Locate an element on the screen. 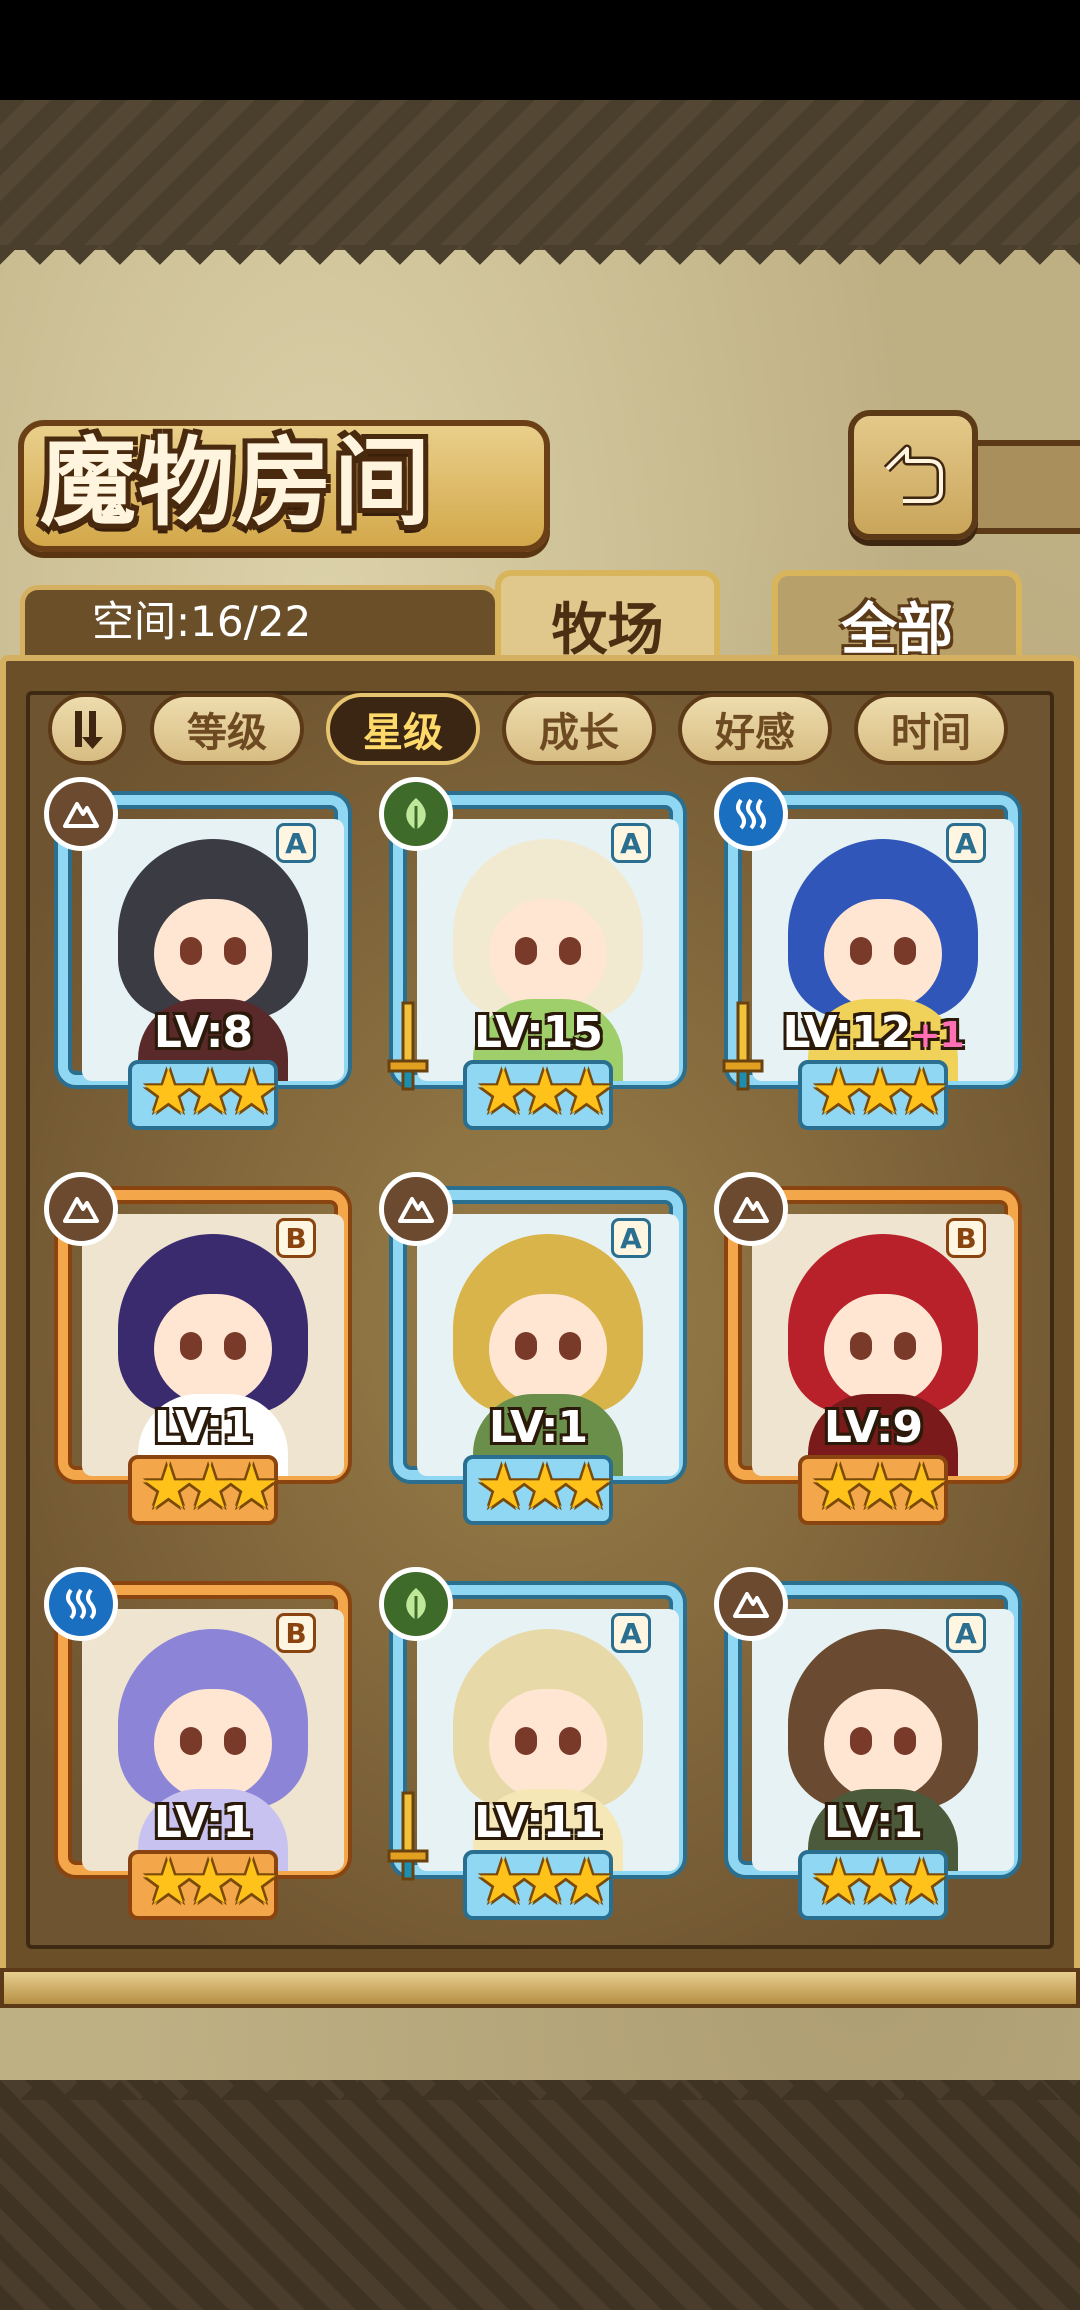  monster-card: A LV:12+1 ★★★ is located at coordinates (871, 961).